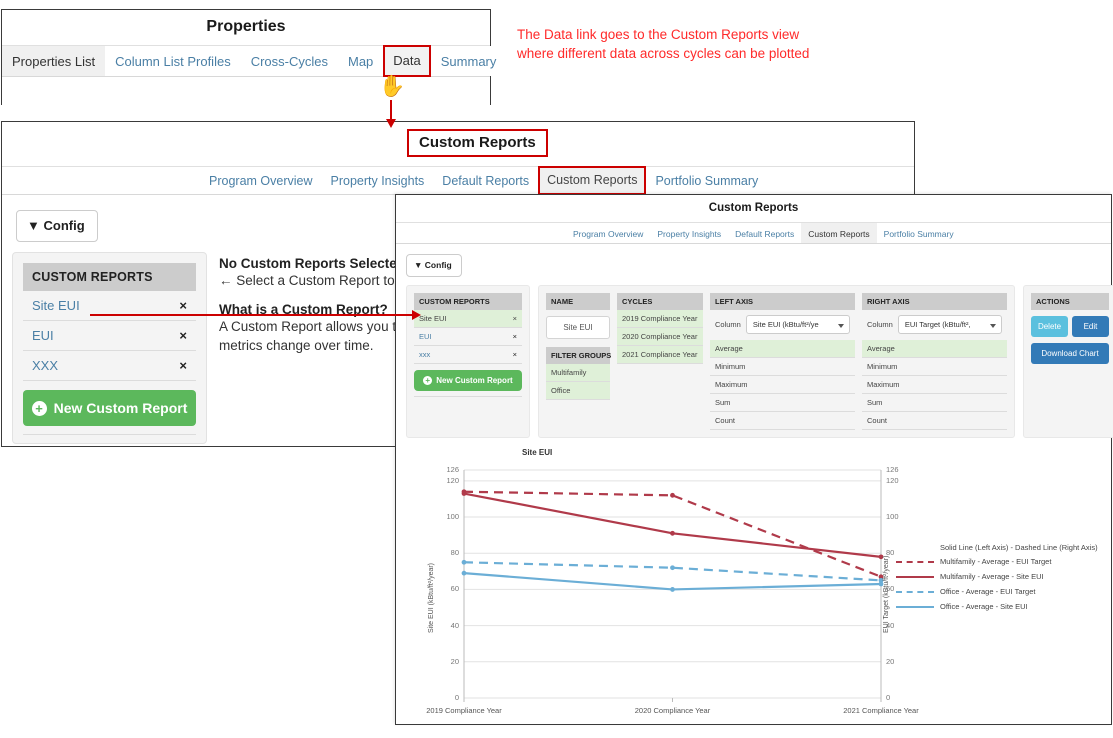 The image size is (1113, 738). Describe the element at coordinates (173, 61) in the screenshot. I see `tab-column-list-profiles: Column List Profiles` at that location.